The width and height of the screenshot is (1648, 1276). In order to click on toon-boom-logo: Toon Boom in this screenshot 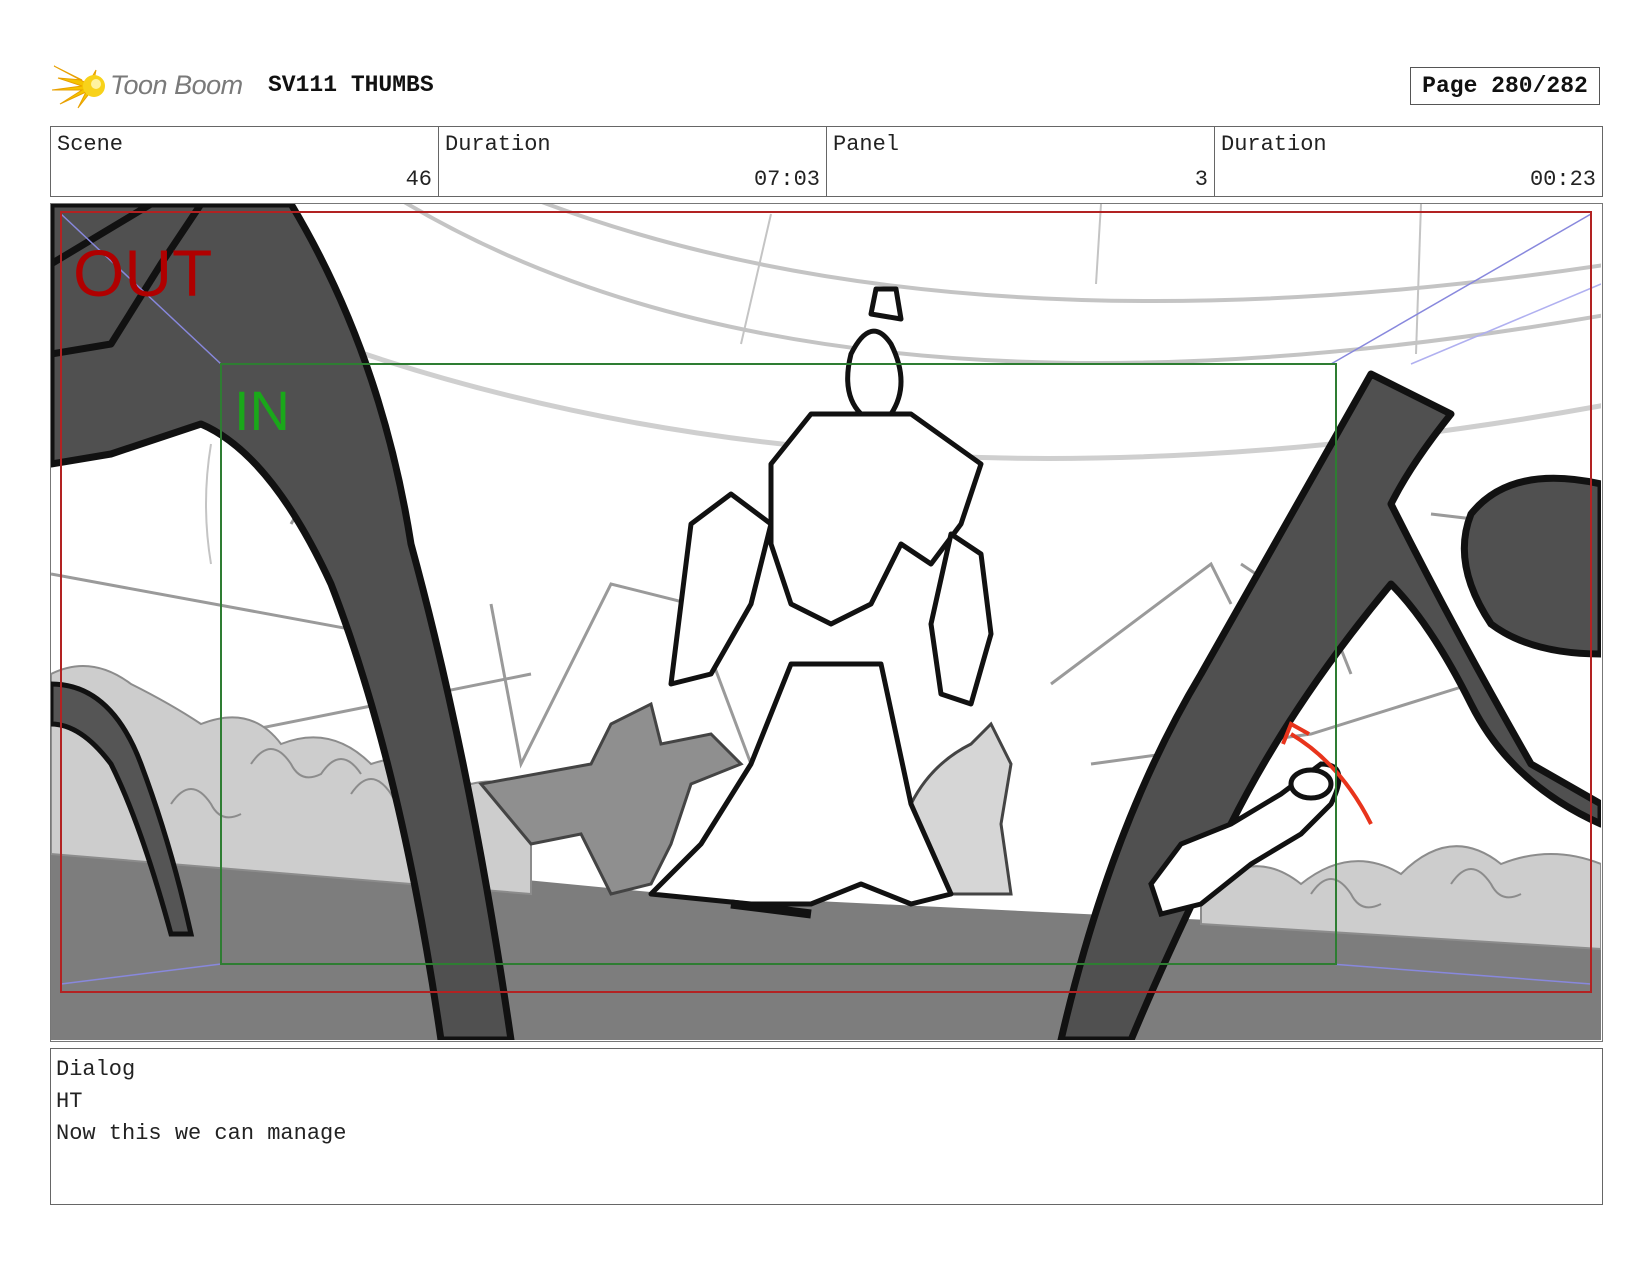, I will do `click(147, 85)`.